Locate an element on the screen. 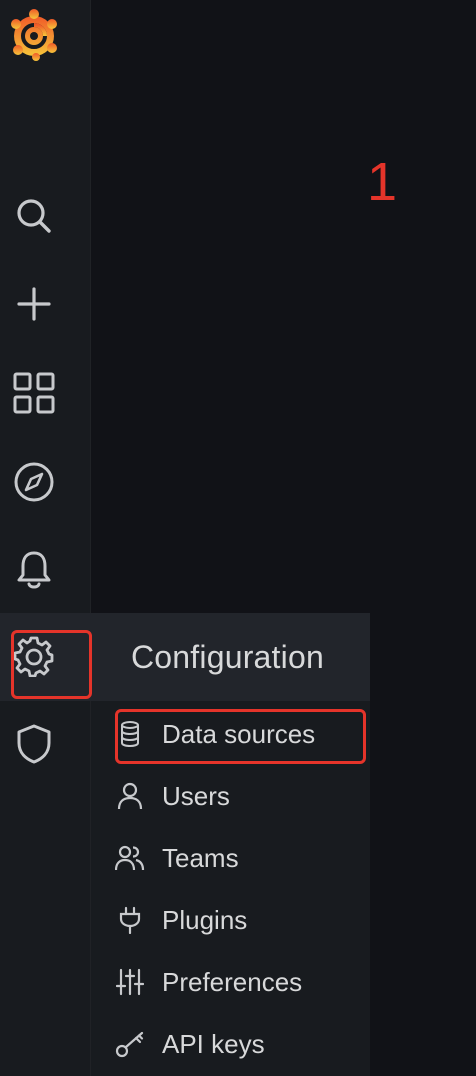  apps-grid-icon is located at coordinates (34, 393).